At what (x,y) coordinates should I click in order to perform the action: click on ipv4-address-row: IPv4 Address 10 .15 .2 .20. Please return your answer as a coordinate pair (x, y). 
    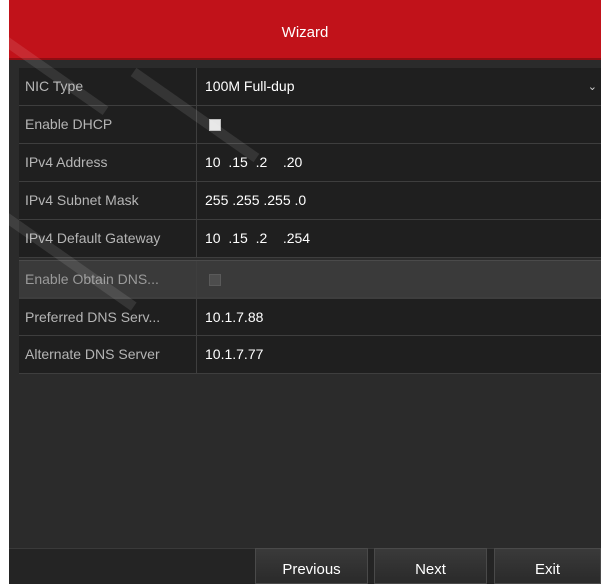
    Looking at the image, I should click on (310, 163).